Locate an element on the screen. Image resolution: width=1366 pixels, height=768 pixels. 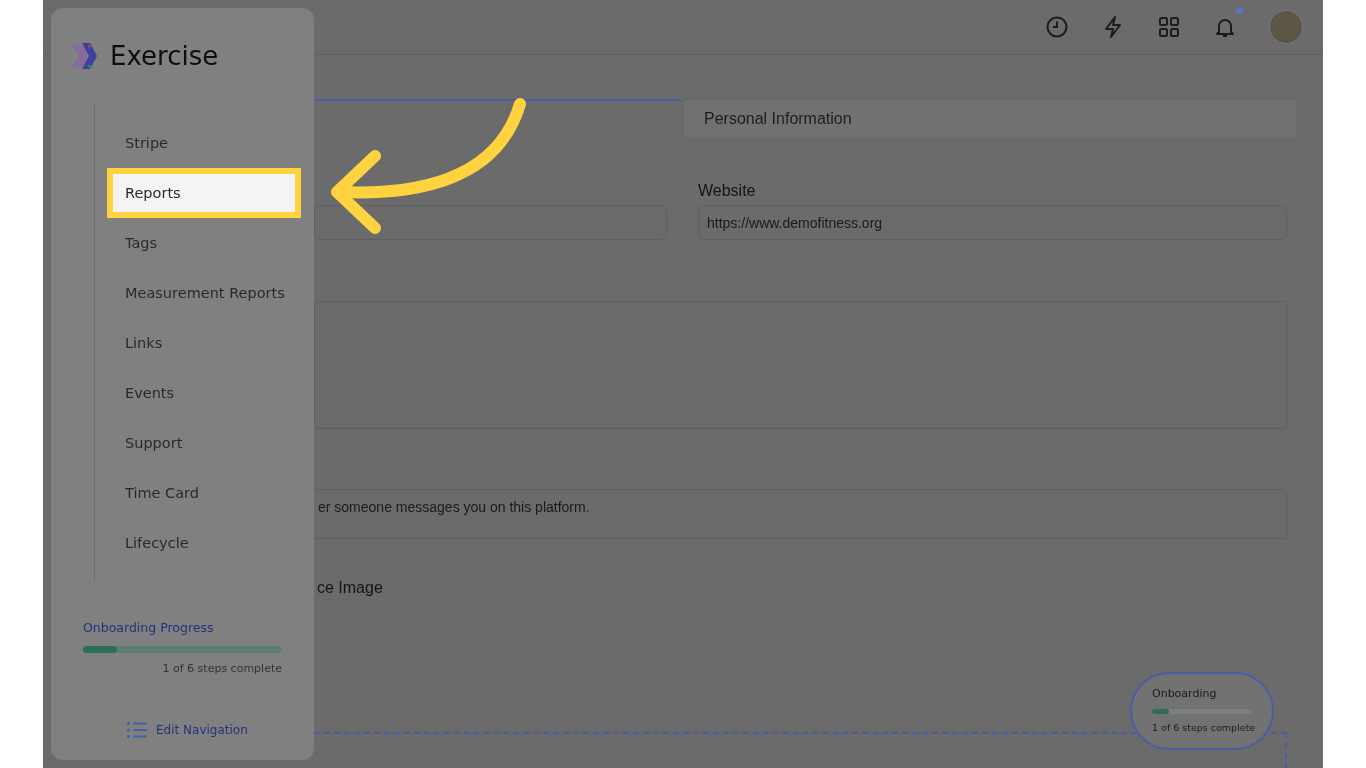
nav-item: Events is located at coordinates (204, 393).